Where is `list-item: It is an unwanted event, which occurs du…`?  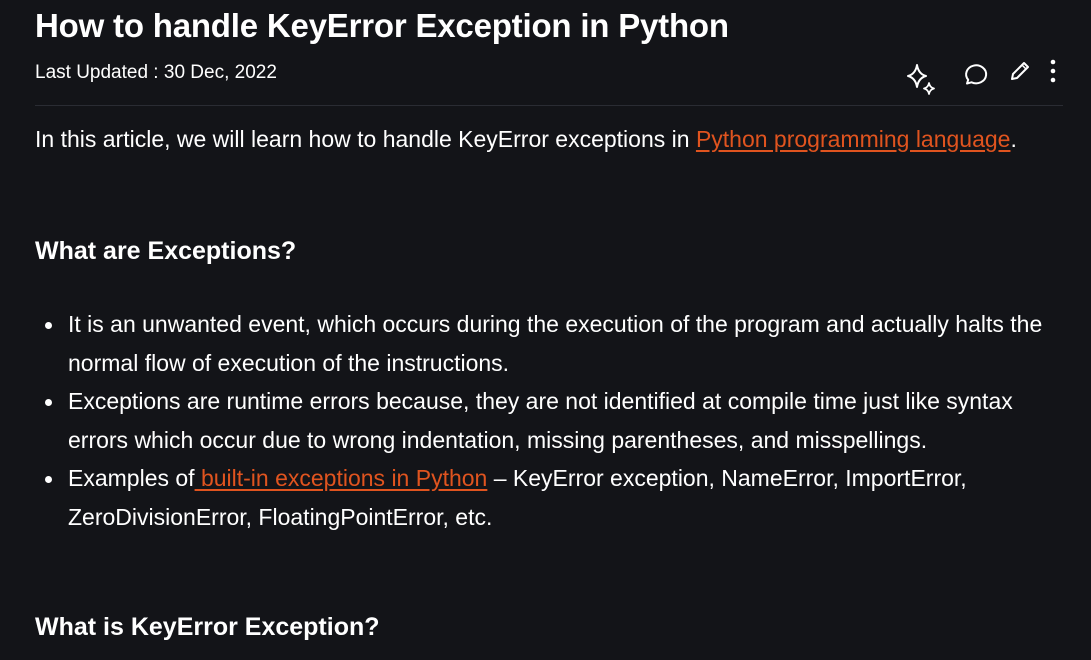
list-item: It is an unwanted event, which occurs du… is located at coordinates (550, 343).